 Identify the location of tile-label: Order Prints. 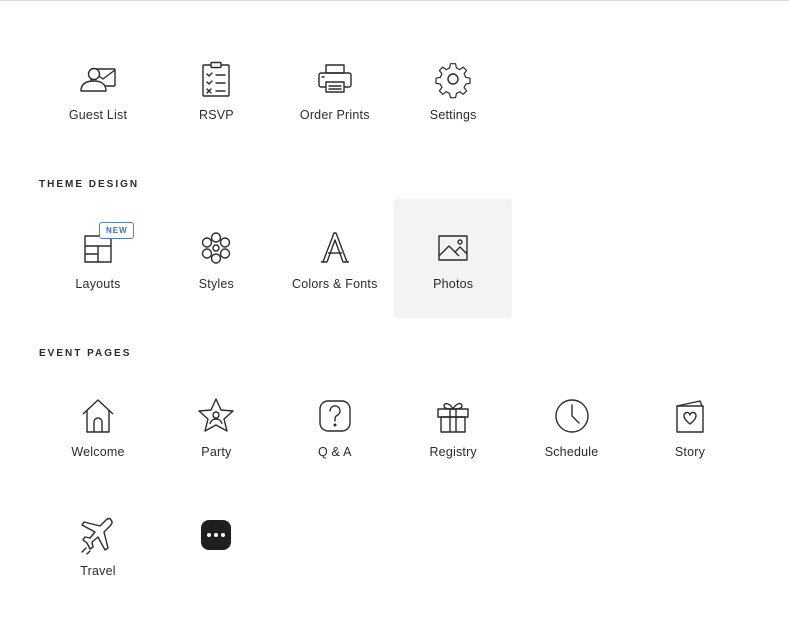
(334, 115).